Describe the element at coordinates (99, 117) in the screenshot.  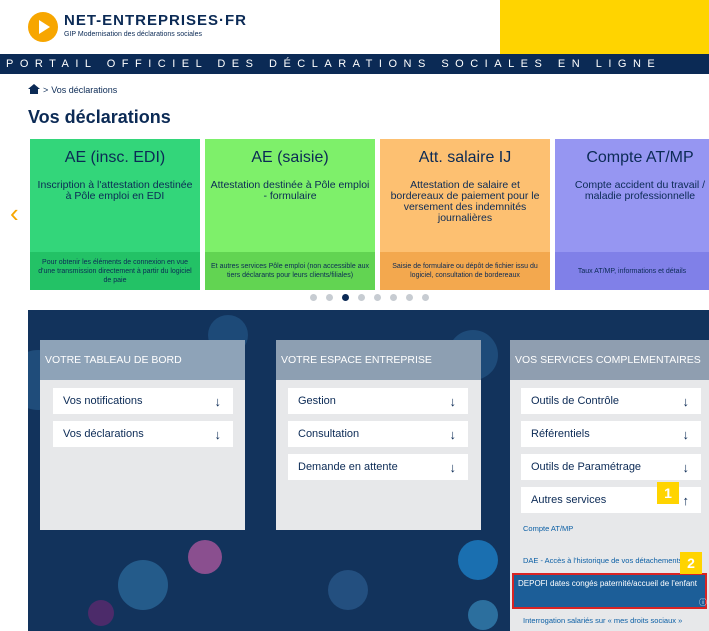
I see `page-title: Vos déclarations` at that location.